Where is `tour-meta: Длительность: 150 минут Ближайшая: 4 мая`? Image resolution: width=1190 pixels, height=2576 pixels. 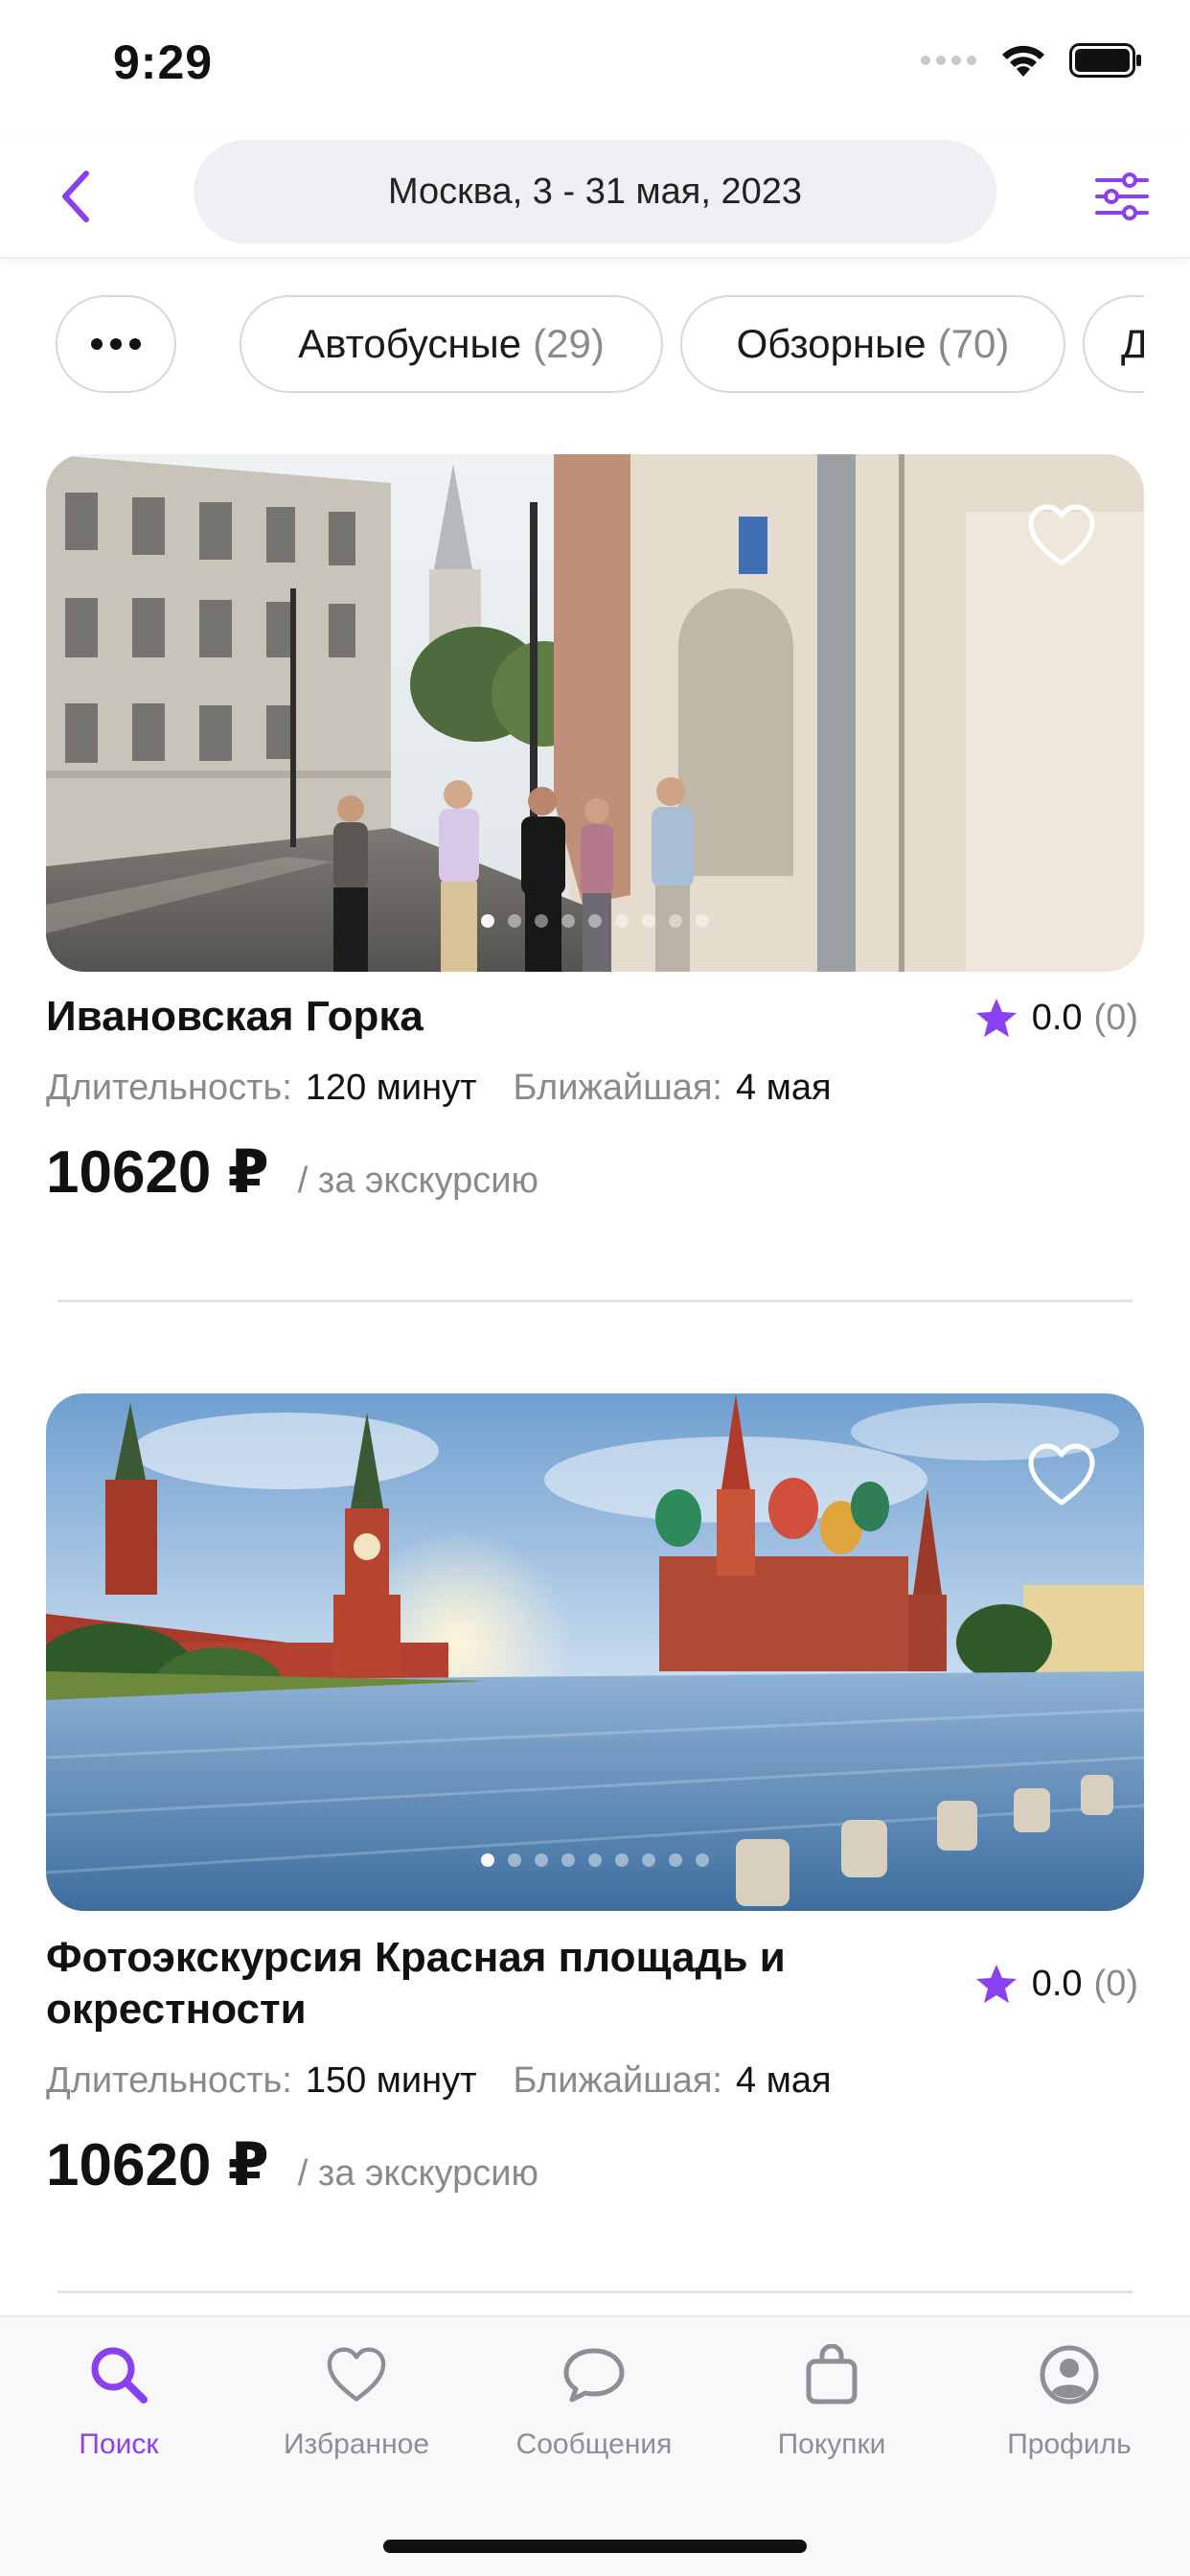 tour-meta: Длительность: 150 минут Ближайшая: 4 мая is located at coordinates (439, 2081).